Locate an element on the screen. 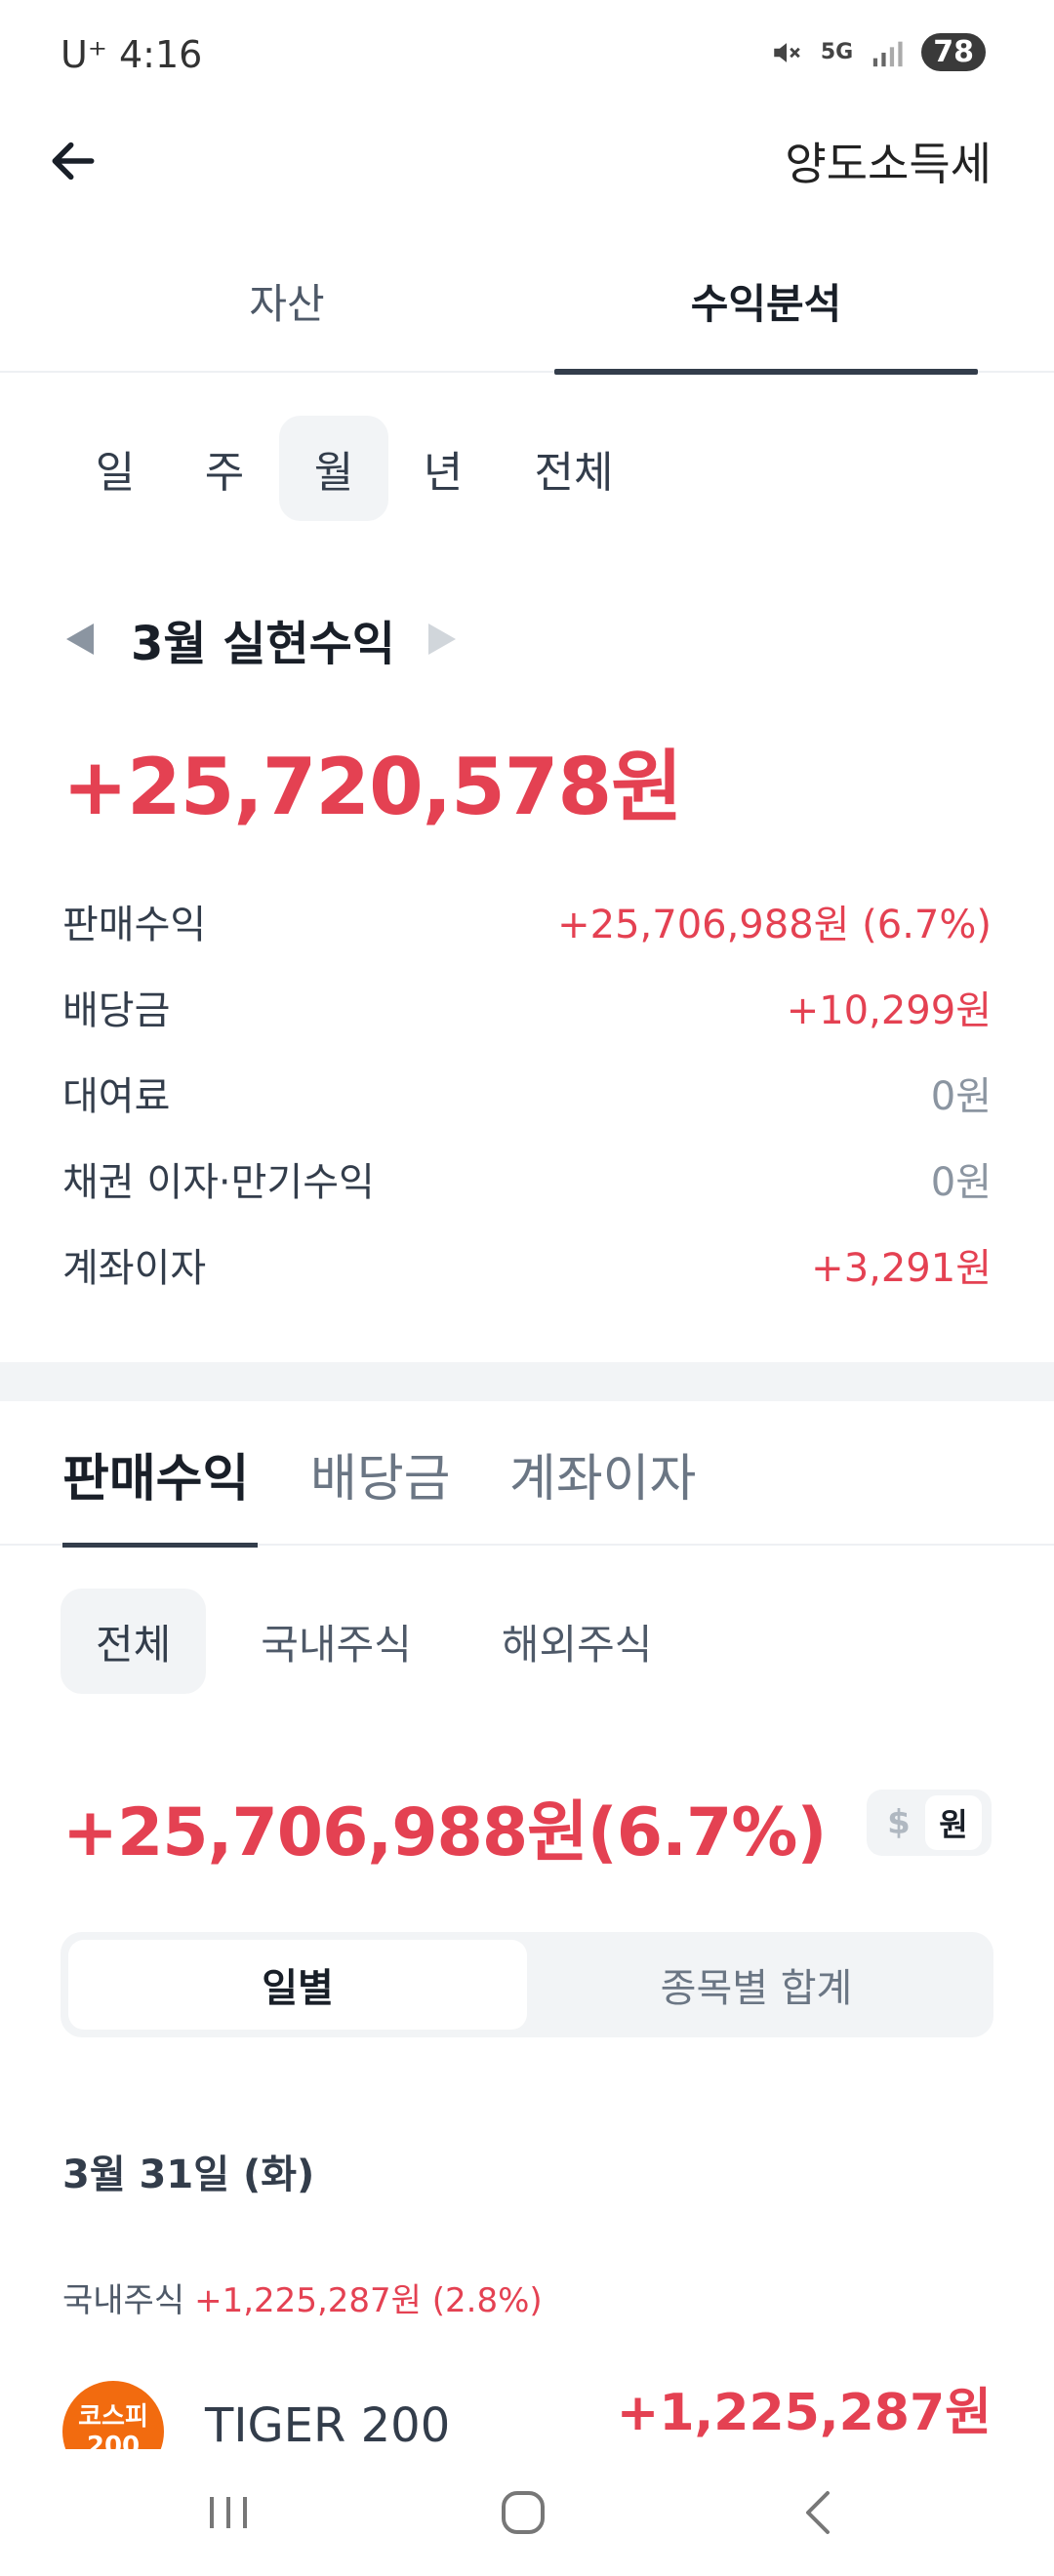 Image resolution: width=1054 pixels, height=2576 pixels. tab-dividend: 배당금 is located at coordinates (380, 1473).